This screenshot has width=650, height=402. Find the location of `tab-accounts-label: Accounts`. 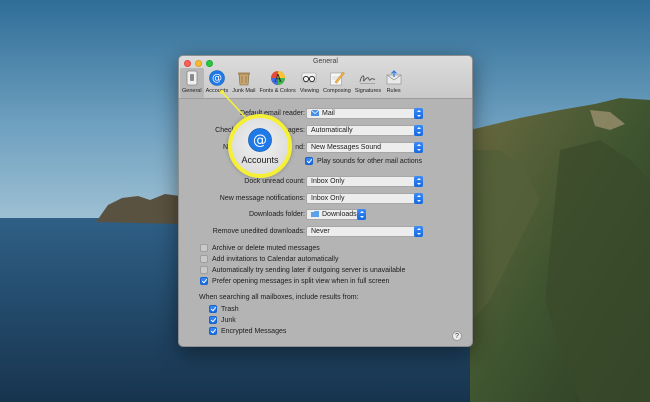

tab-accounts-label: Accounts is located at coordinates (217, 91).